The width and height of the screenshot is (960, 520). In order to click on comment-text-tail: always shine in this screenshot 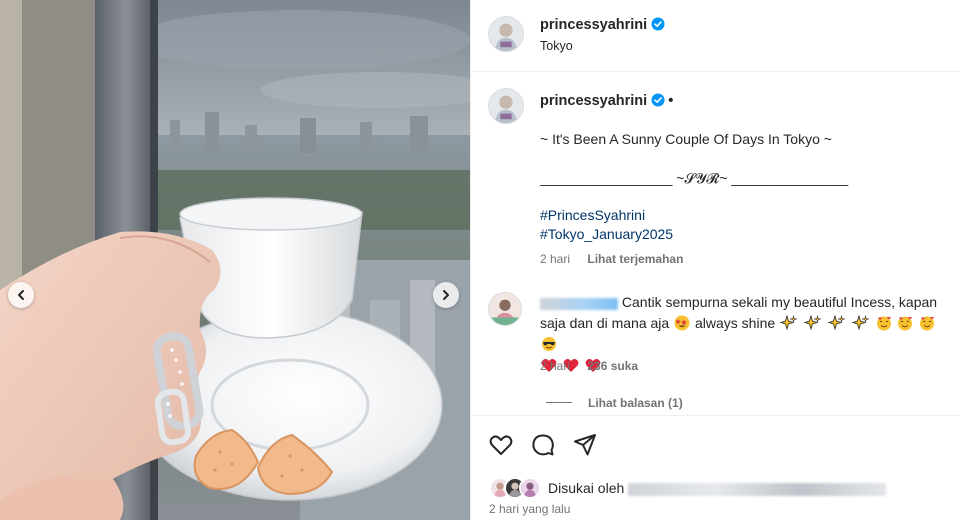, I will do `click(735, 323)`.